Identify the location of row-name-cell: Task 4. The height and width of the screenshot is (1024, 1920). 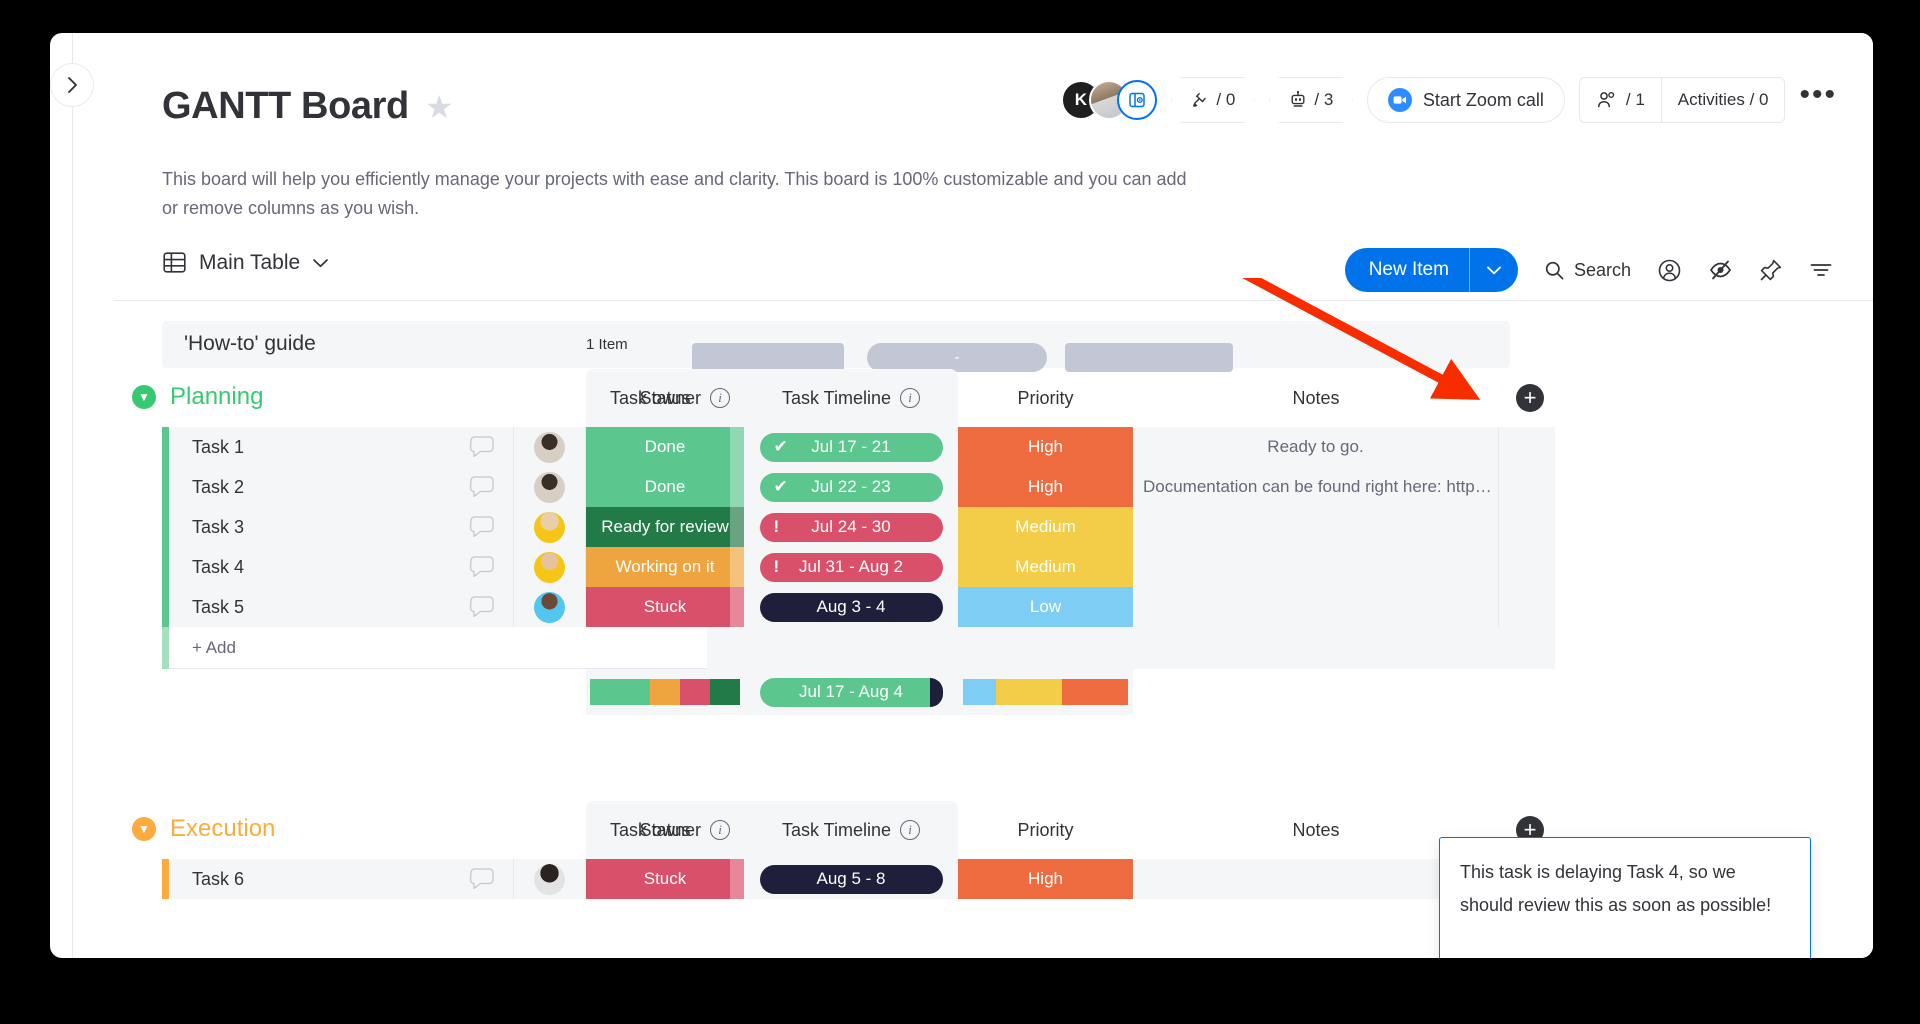
(341, 567).